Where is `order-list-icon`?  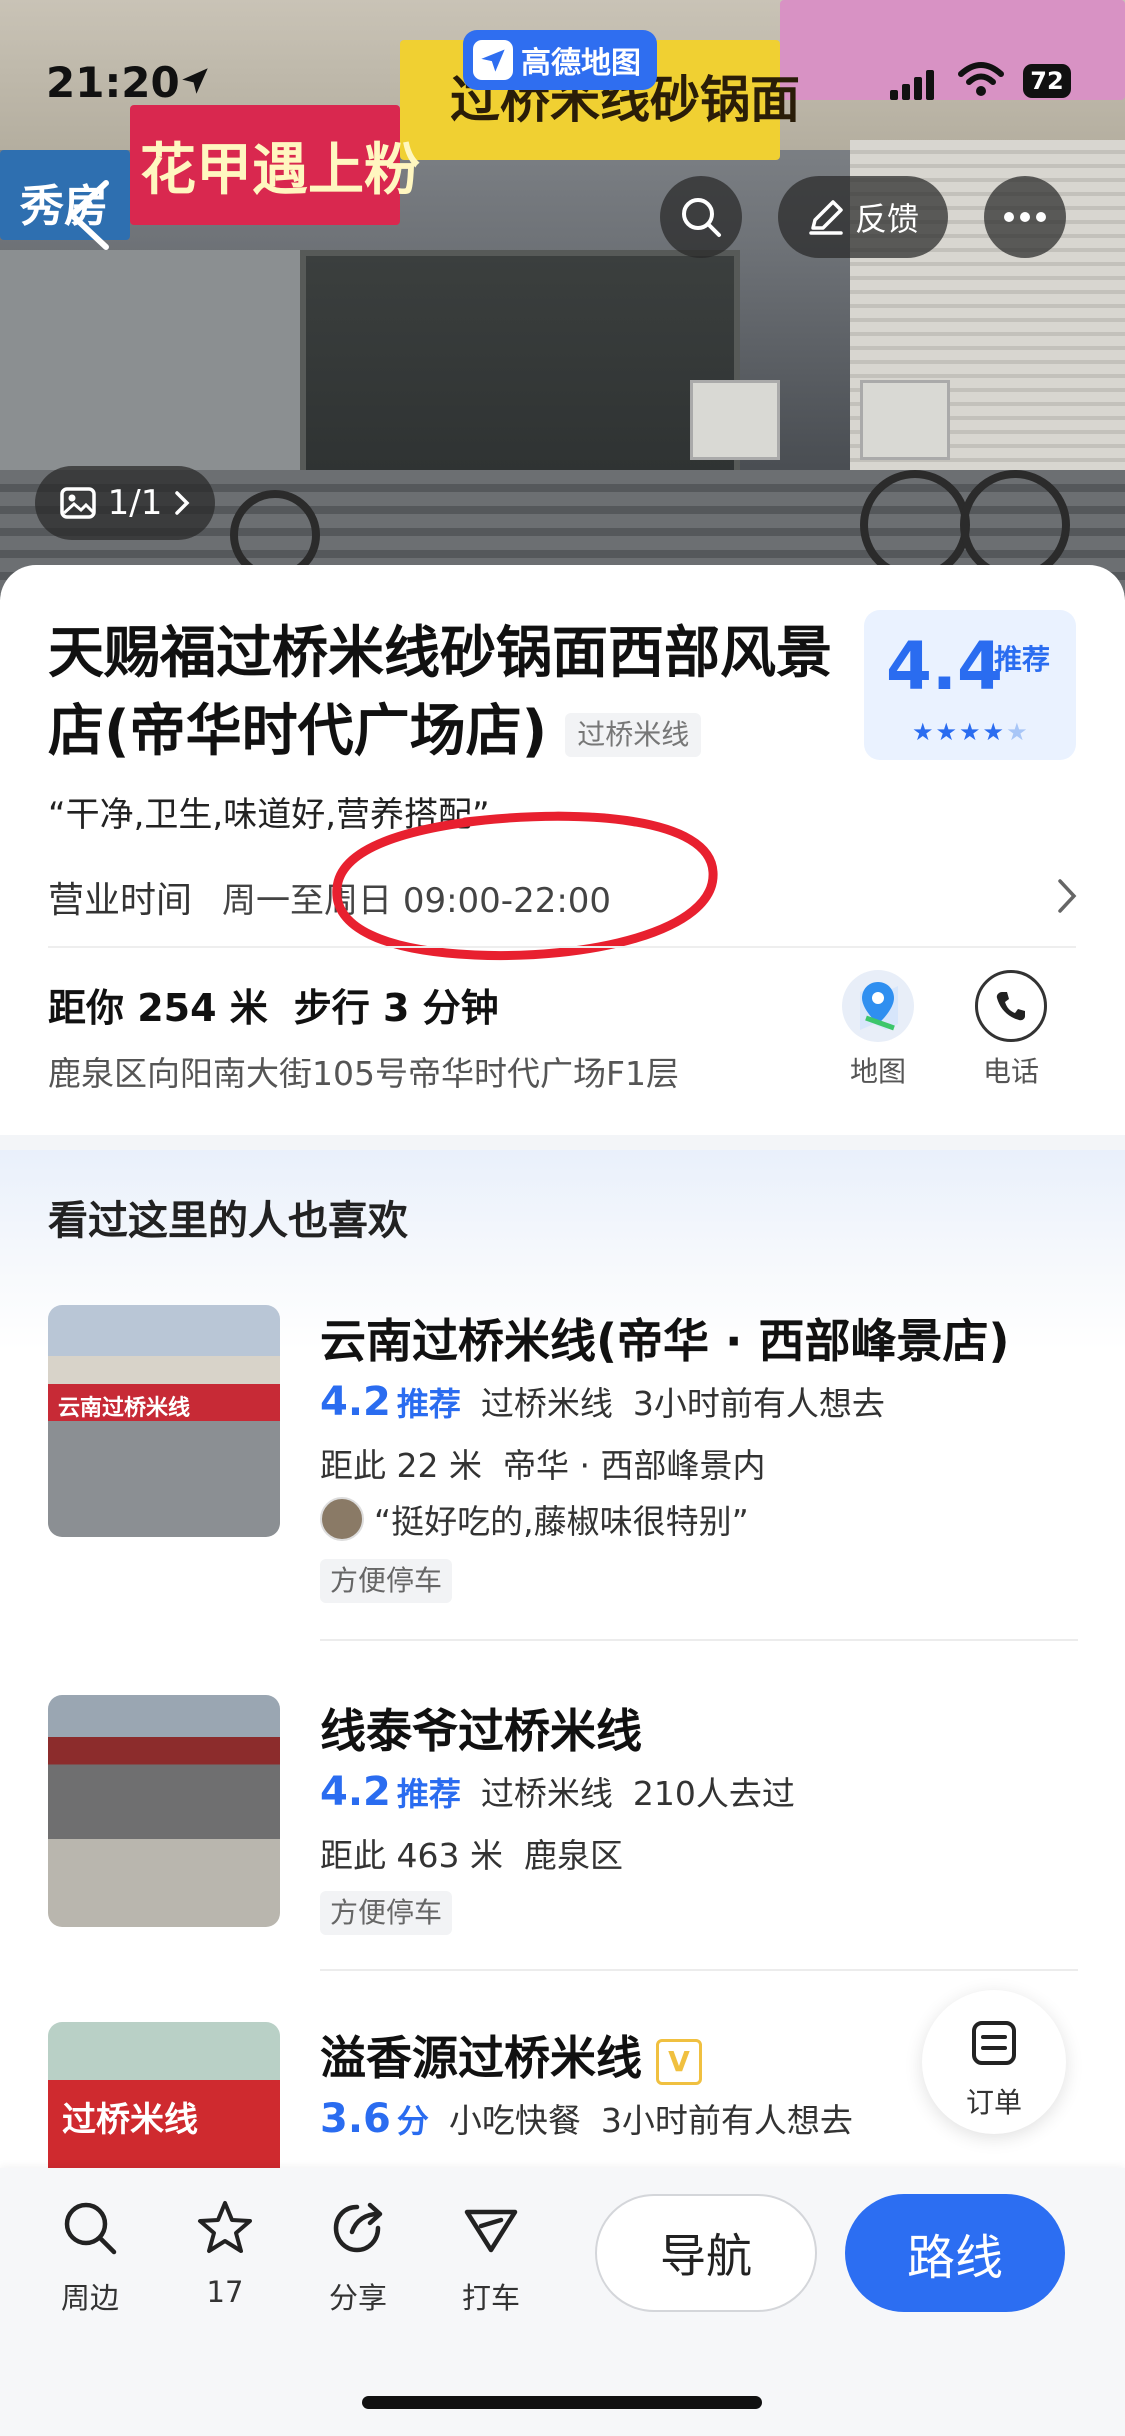 order-list-icon is located at coordinates (994, 2043).